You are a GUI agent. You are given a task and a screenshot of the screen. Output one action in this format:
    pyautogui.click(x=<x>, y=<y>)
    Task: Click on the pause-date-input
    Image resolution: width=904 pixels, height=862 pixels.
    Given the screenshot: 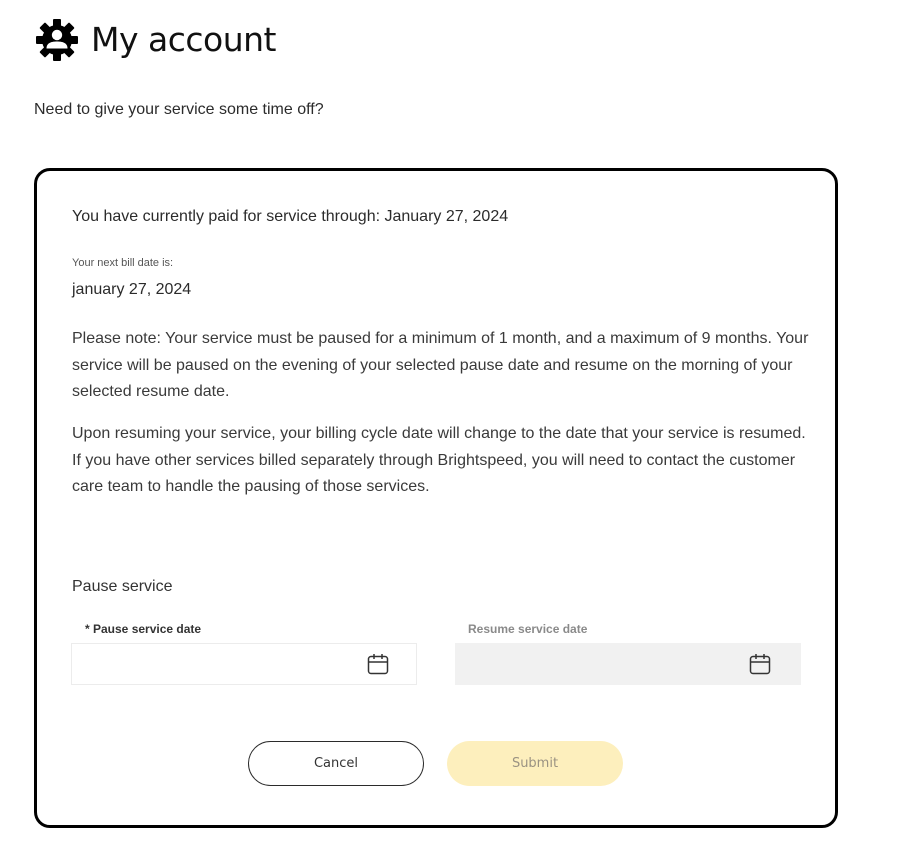 What is the action you would take?
    pyautogui.click(x=244, y=664)
    